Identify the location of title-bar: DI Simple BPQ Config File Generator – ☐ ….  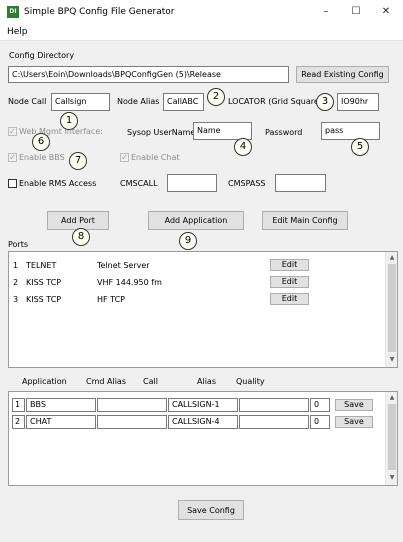
(201, 12).